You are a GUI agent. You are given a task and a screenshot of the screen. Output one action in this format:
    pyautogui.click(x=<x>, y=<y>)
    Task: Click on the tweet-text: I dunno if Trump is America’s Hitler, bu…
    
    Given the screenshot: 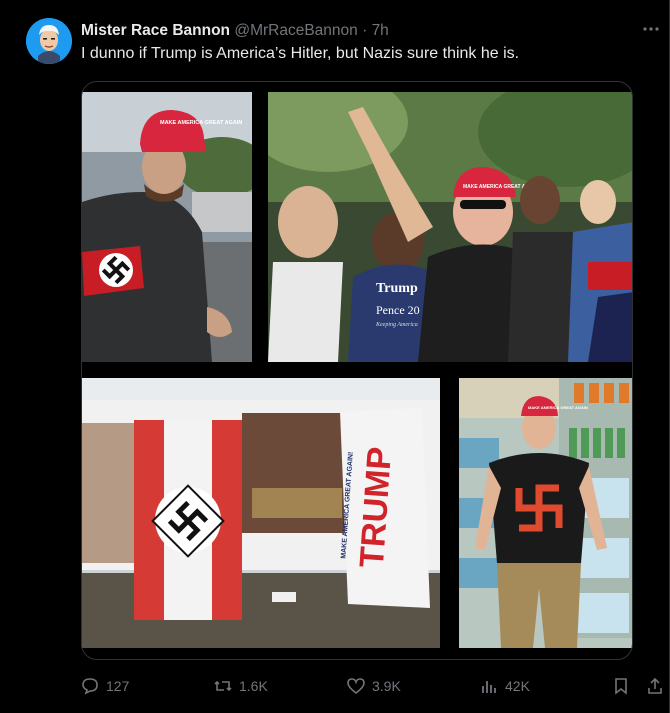 What is the action you would take?
    pyautogui.click(x=300, y=53)
    